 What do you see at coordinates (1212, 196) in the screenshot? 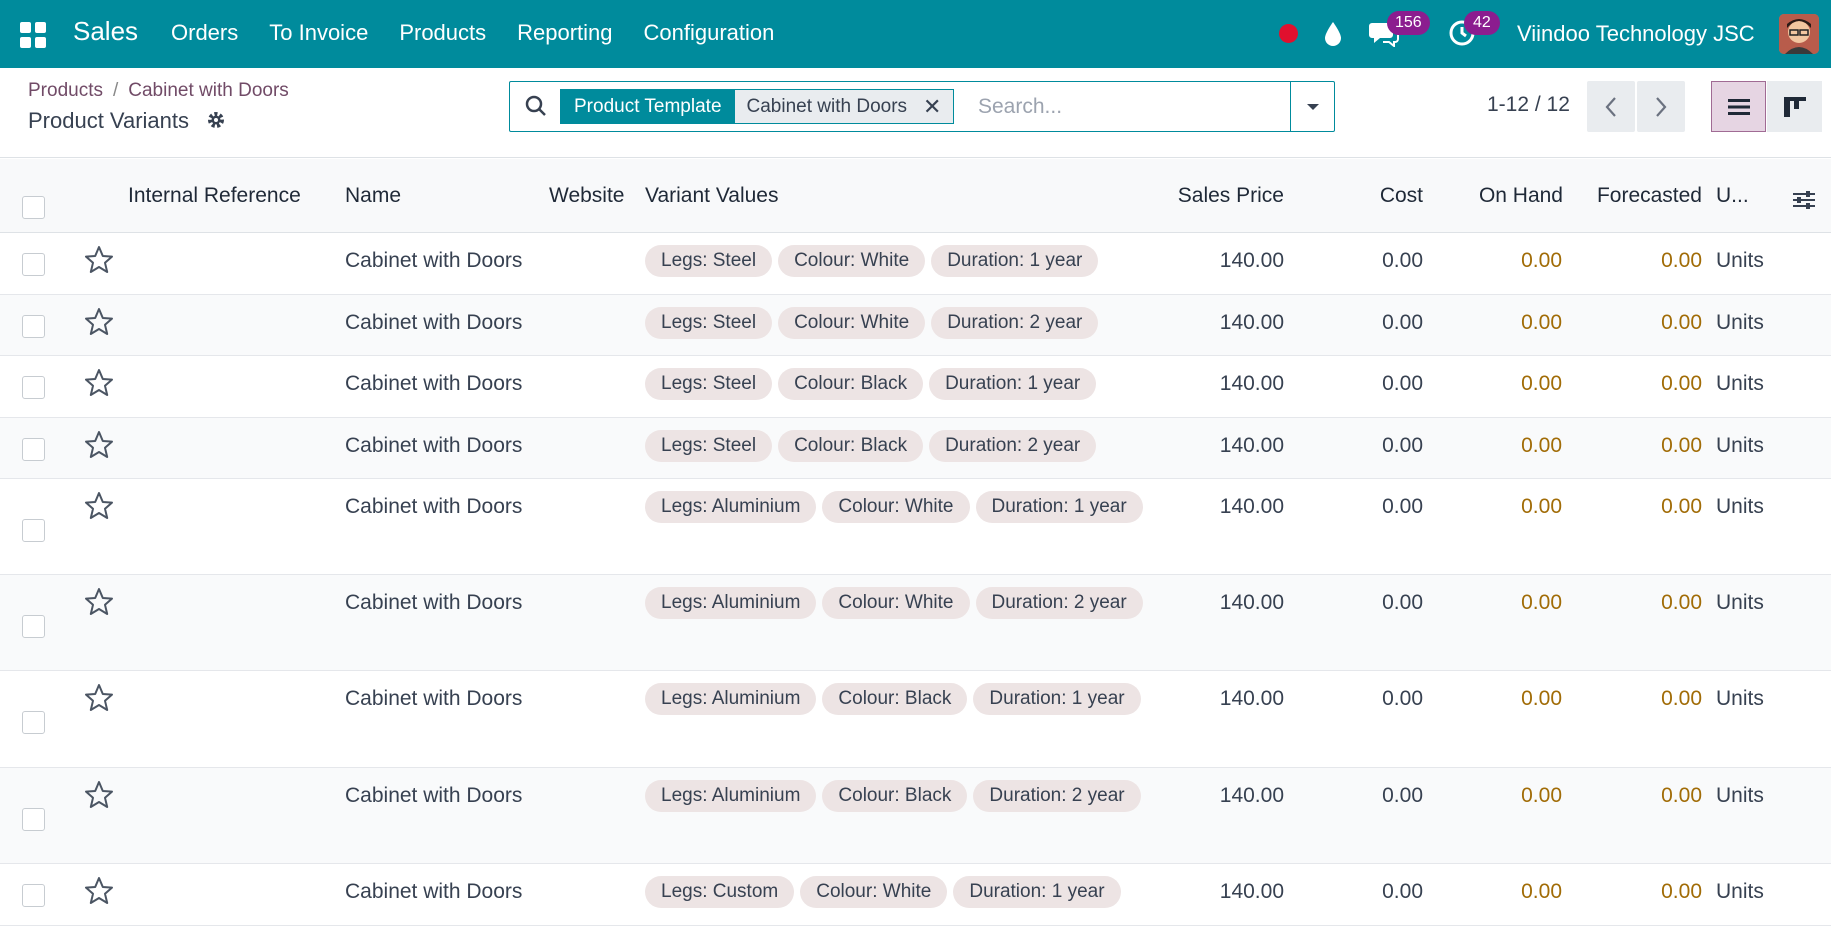
I see `column-sales-price: Sales Price` at bounding box center [1212, 196].